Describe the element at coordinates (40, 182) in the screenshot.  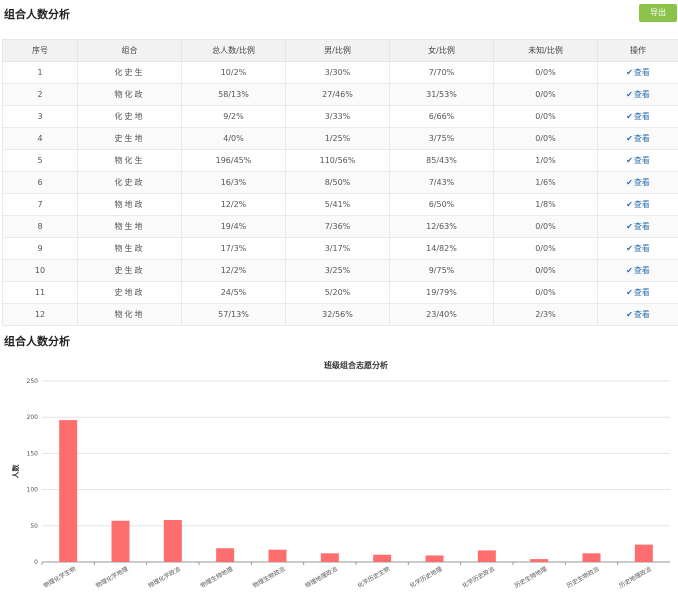
I see `cell-index: 6` at that location.